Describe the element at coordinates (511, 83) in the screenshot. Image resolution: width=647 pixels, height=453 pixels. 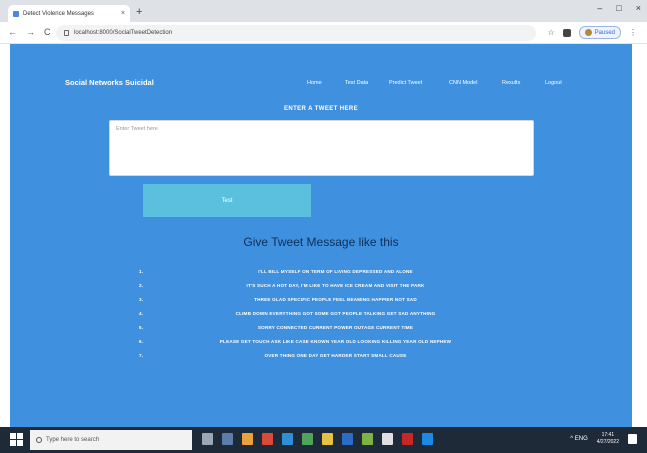
I see `nav-item-results: Results` at that location.